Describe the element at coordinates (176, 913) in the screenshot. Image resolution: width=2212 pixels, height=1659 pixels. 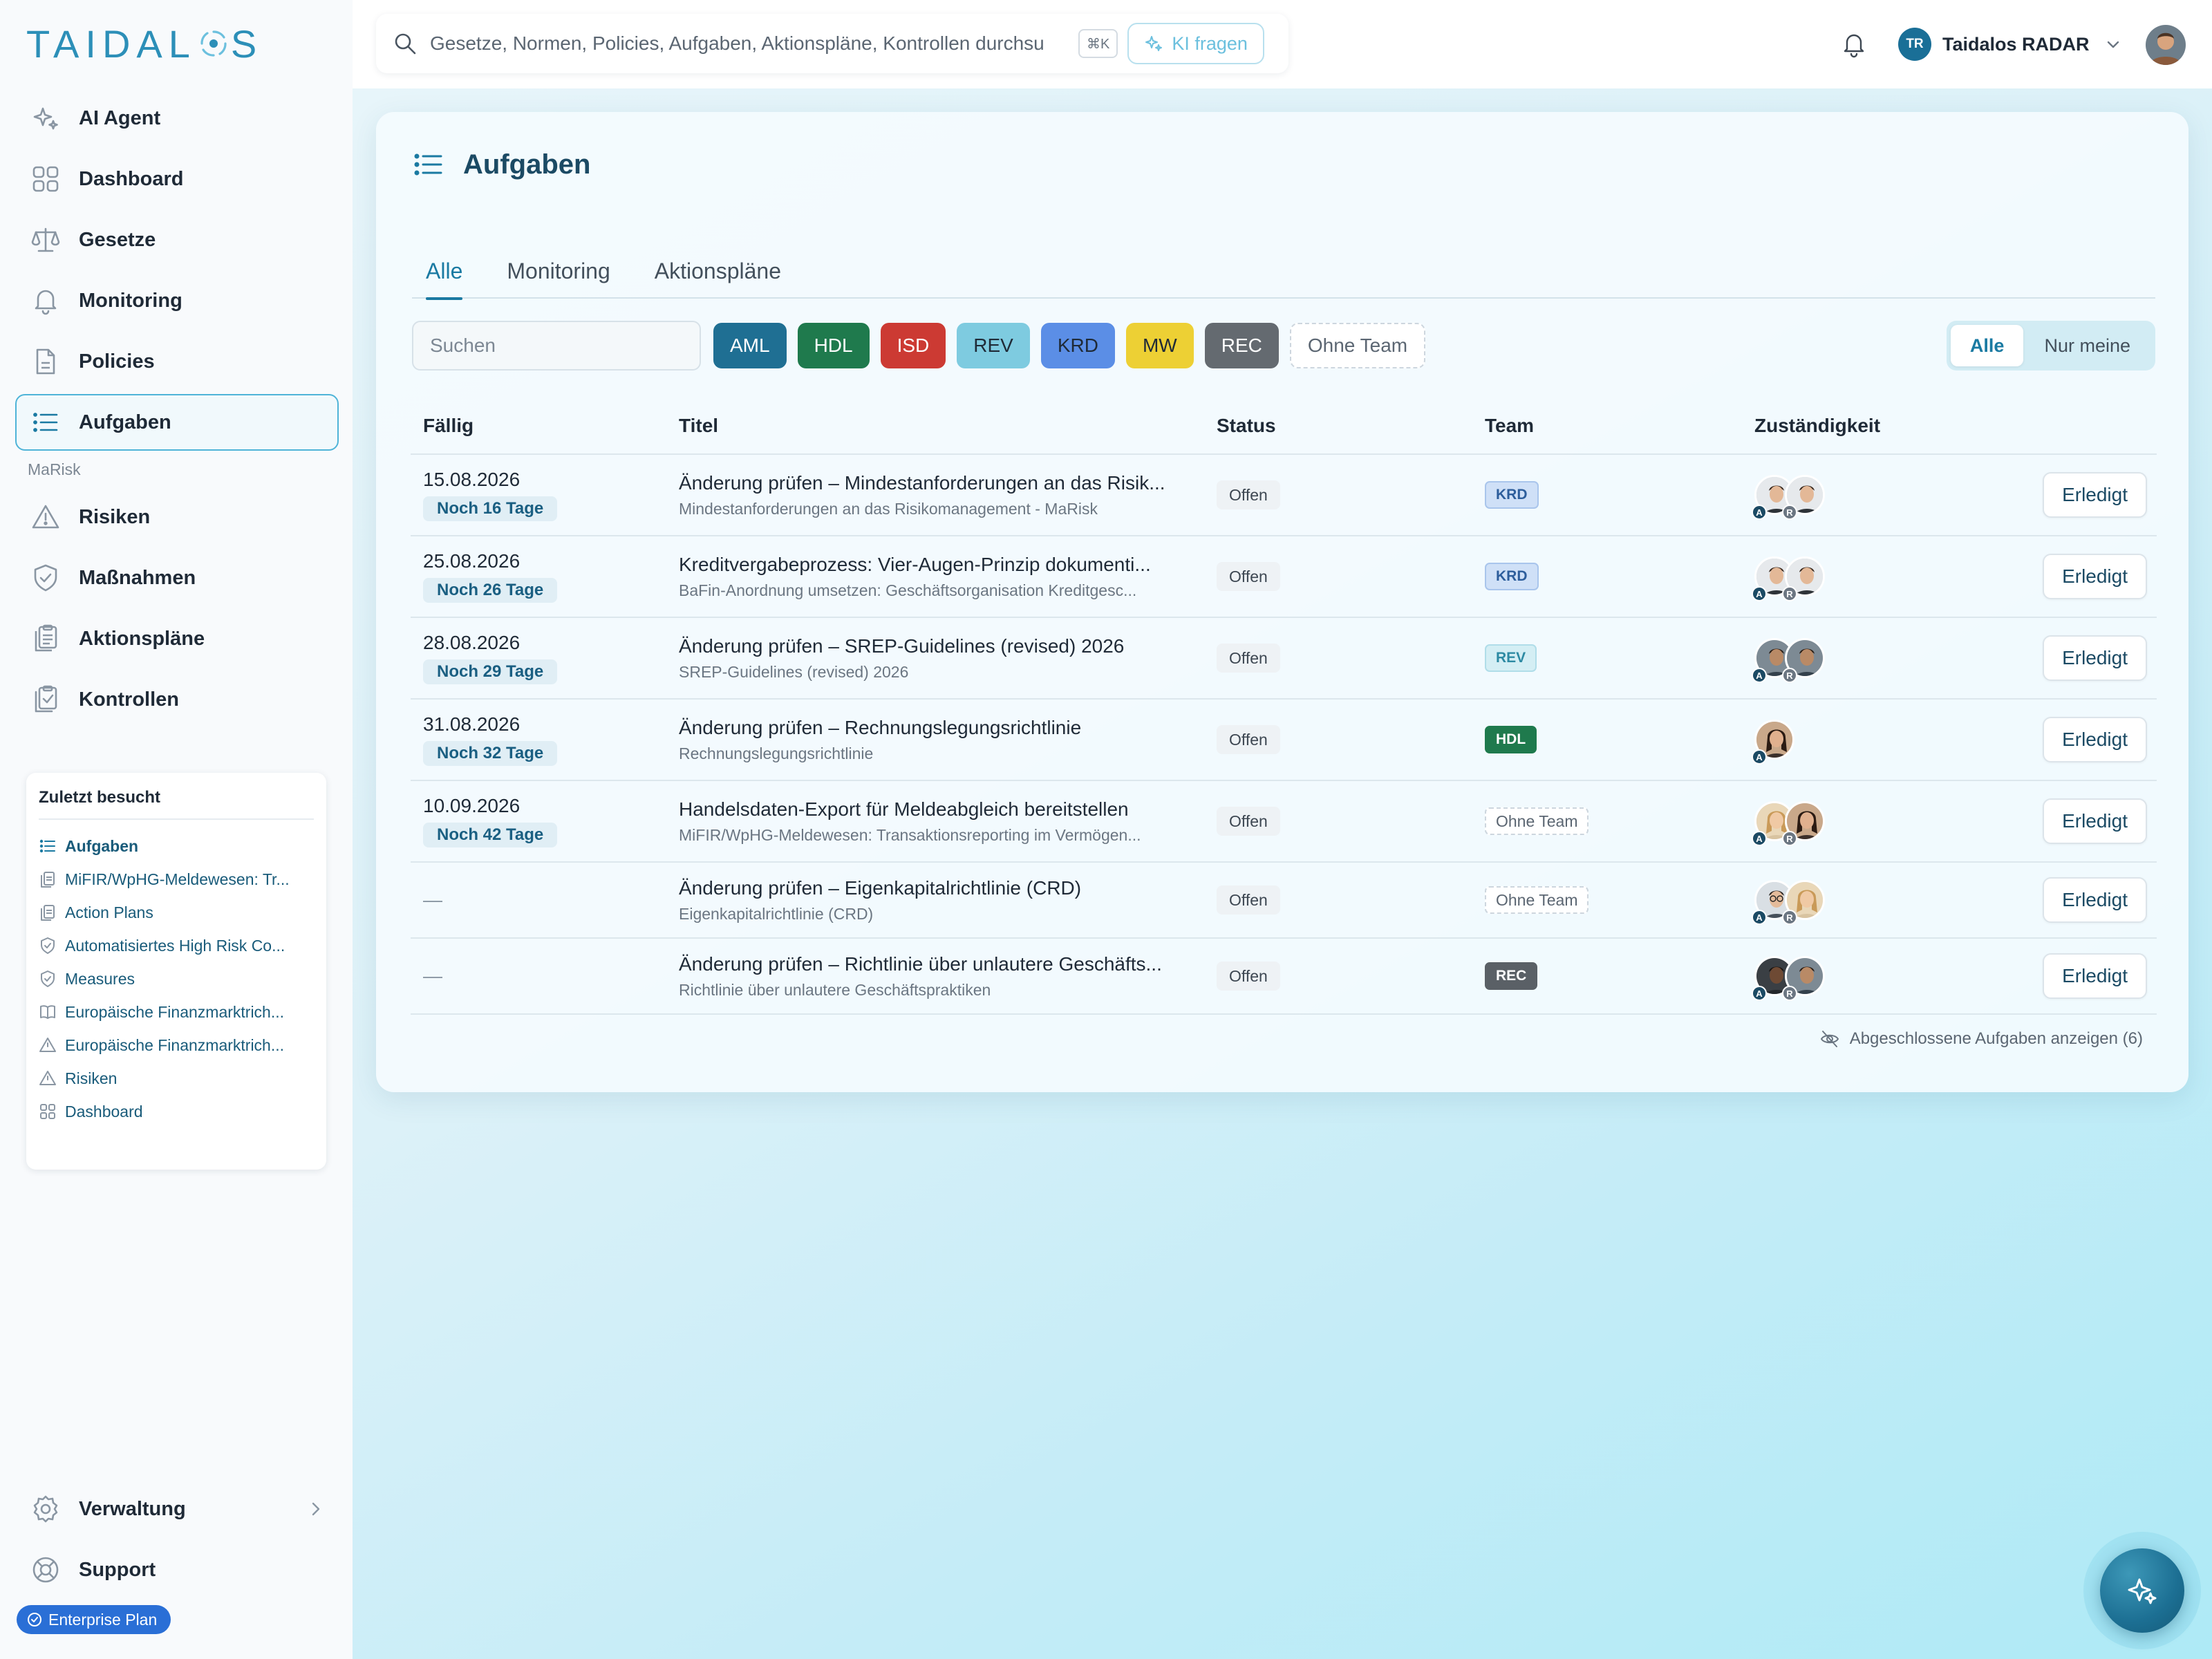
I see `recent-item: Action Plans` at that location.